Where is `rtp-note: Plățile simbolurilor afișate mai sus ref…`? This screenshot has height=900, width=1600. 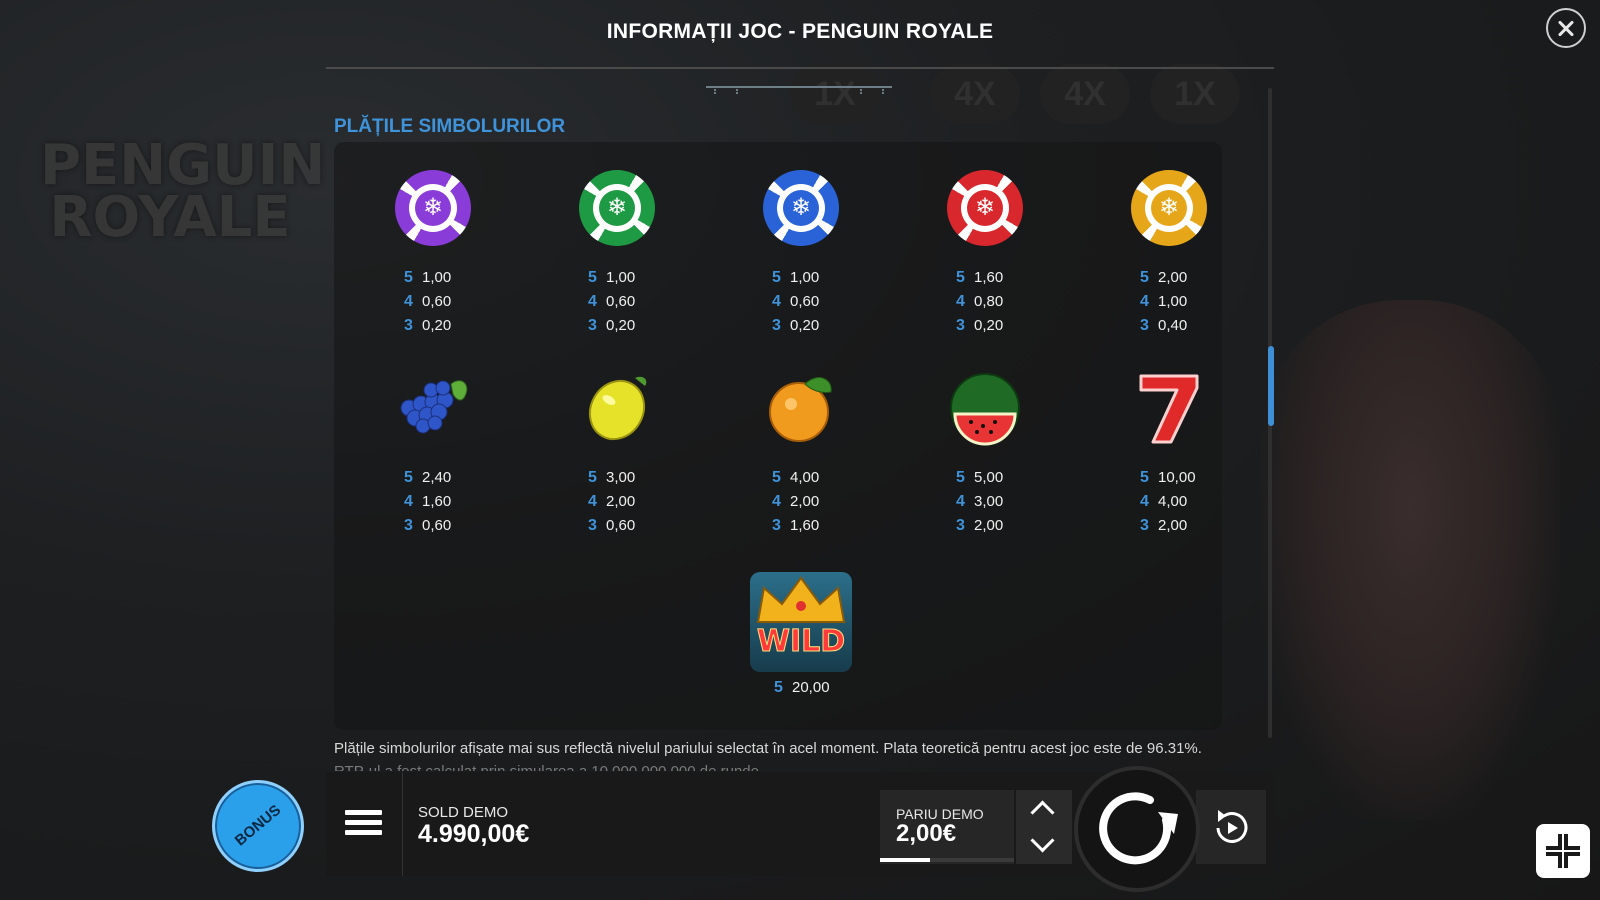 rtp-note: Plățile simbolurilor afișate mai sus ref… is located at coordinates (768, 748).